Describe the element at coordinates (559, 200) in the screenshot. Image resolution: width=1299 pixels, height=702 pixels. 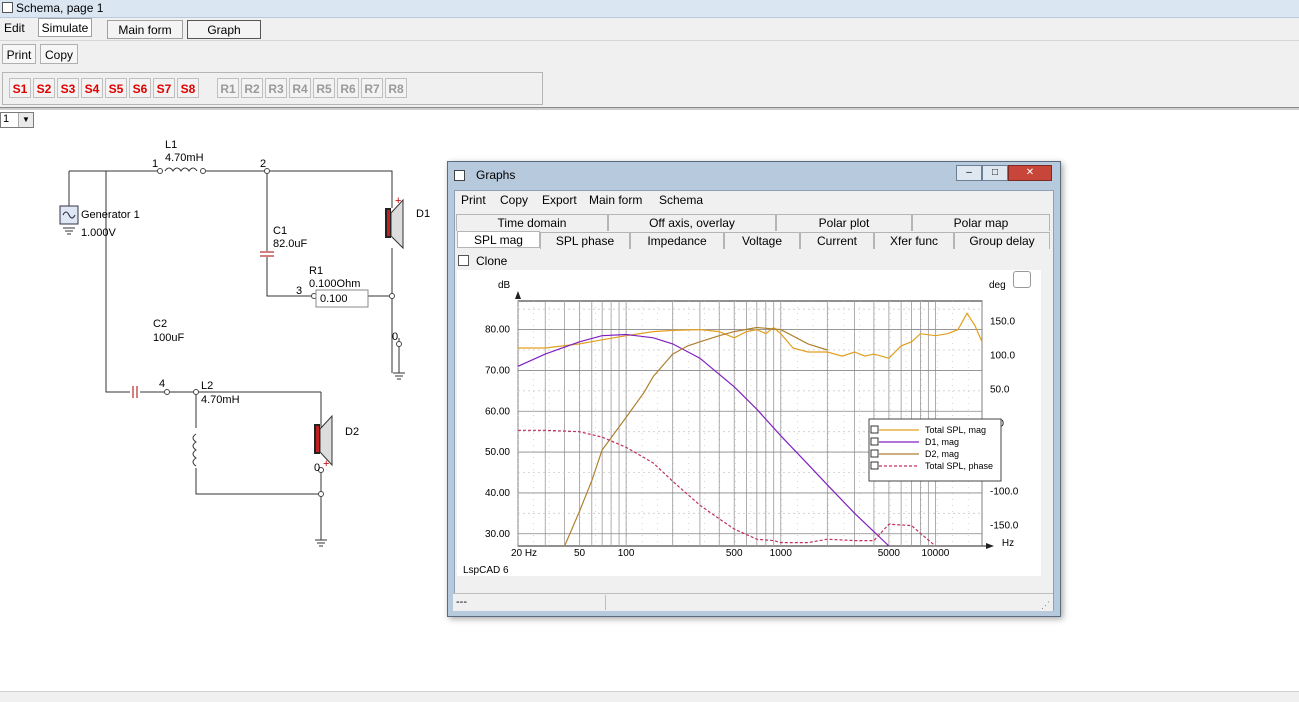
I see `graphs-menu-export: Export` at that location.